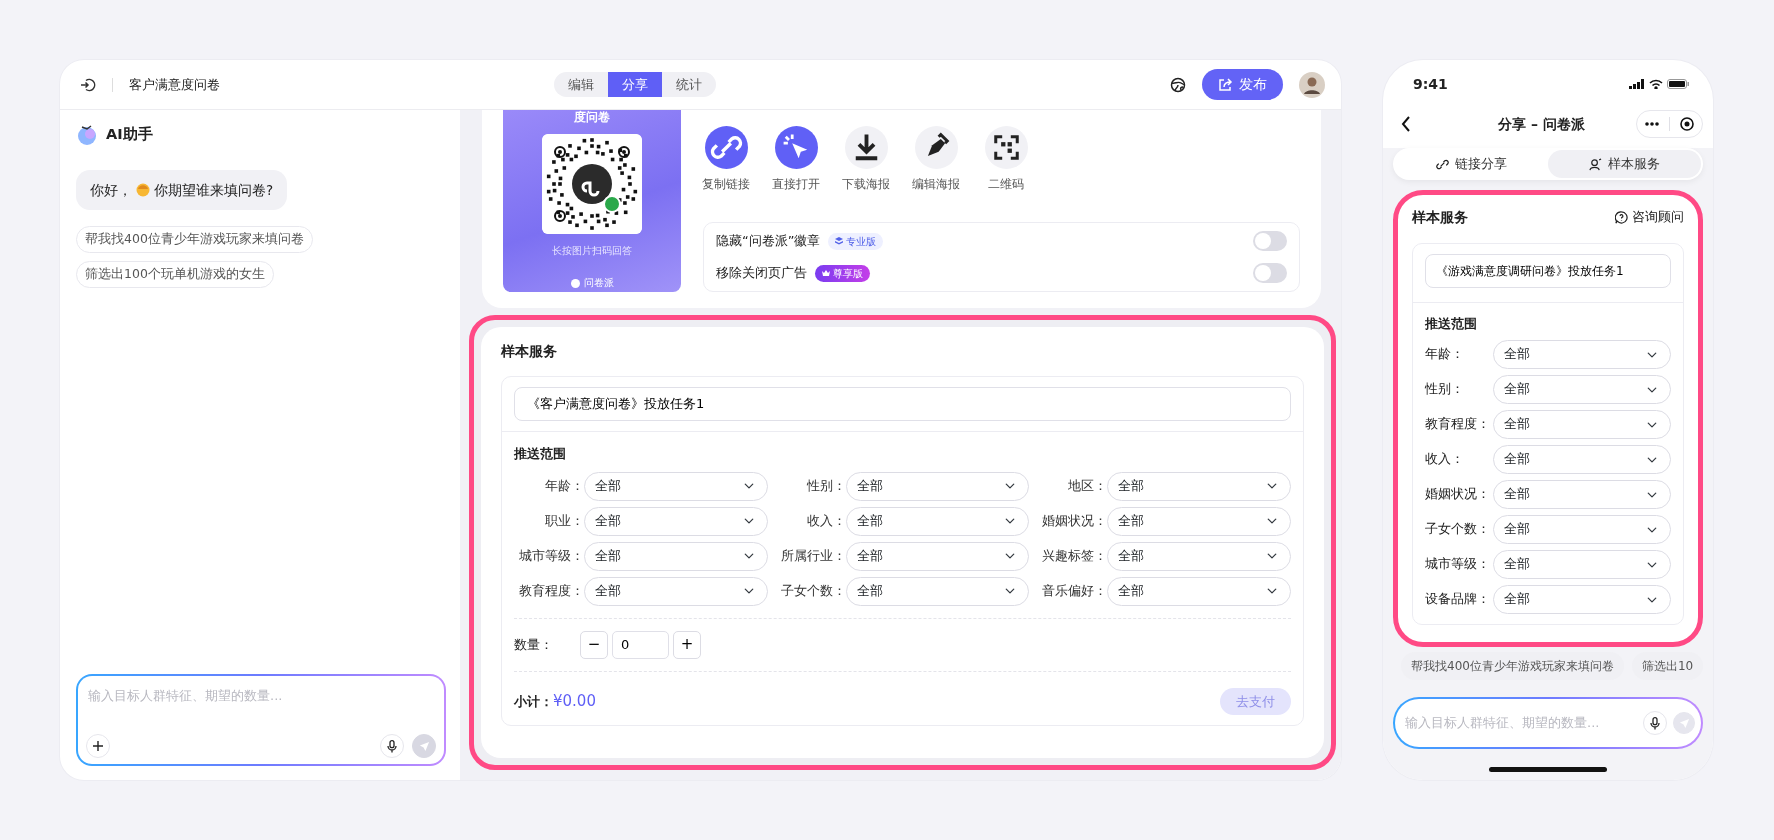 The image size is (1774, 840). What do you see at coordinates (640, 644) in the screenshot?
I see `quantity-field: 0` at bounding box center [640, 644].